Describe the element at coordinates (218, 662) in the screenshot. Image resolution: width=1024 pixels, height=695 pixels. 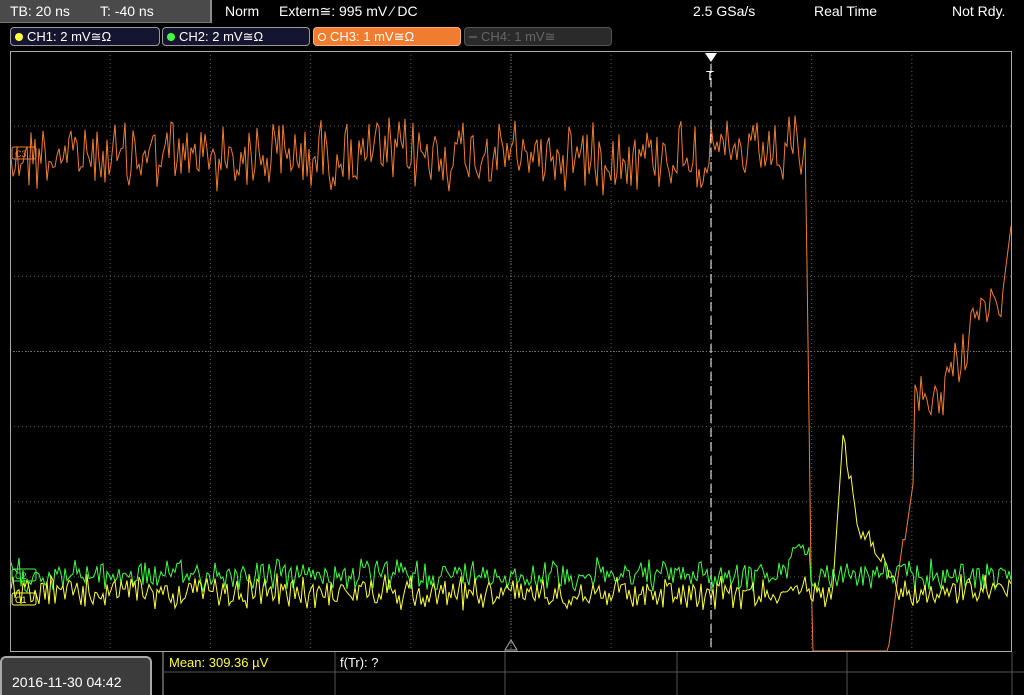
I see `measurement-mean: Mean: 309.36 µV` at that location.